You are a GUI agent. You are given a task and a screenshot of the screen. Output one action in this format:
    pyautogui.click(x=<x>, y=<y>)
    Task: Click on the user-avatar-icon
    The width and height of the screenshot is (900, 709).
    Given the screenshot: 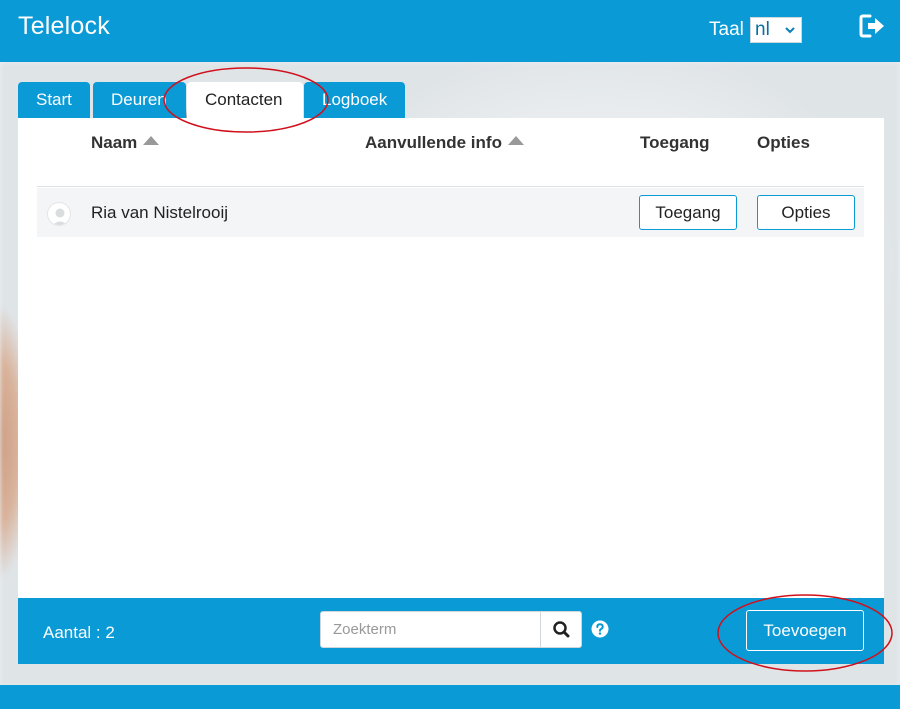 What is the action you would take?
    pyautogui.click(x=59, y=214)
    